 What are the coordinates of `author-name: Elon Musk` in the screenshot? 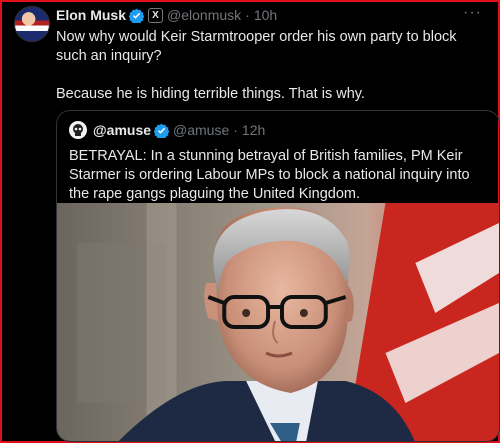 It's located at (91, 15).